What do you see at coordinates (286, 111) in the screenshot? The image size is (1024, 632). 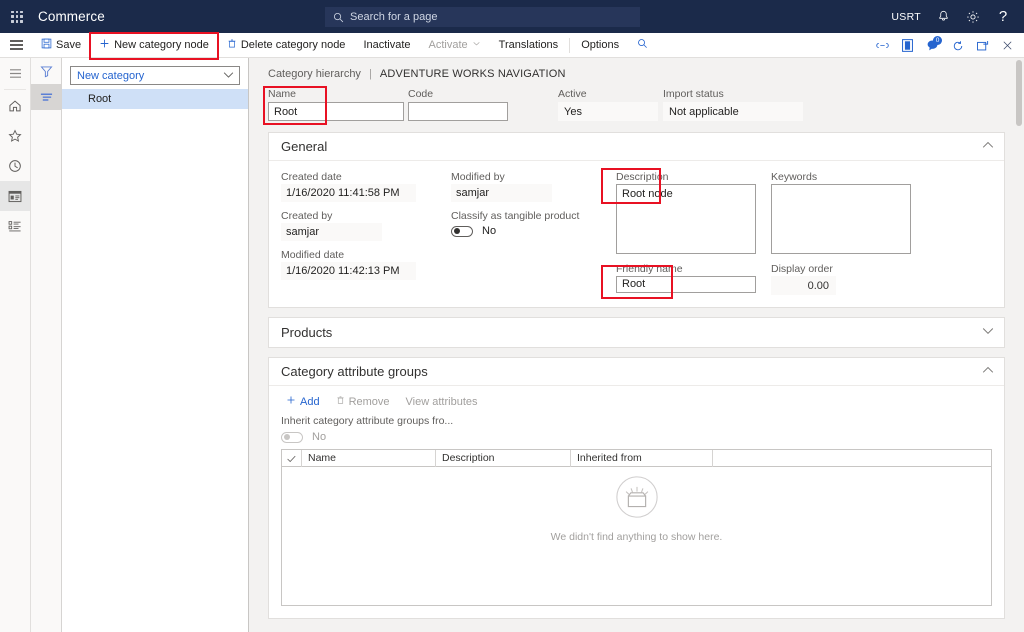 I see `name-input-value: Root` at bounding box center [286, 111].